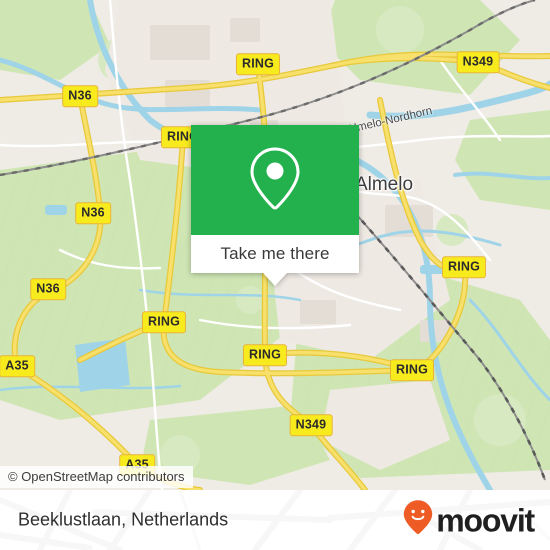 The image size is (550, 550). I want to click on take-me-there-label: Take me there, so click(275, 253).